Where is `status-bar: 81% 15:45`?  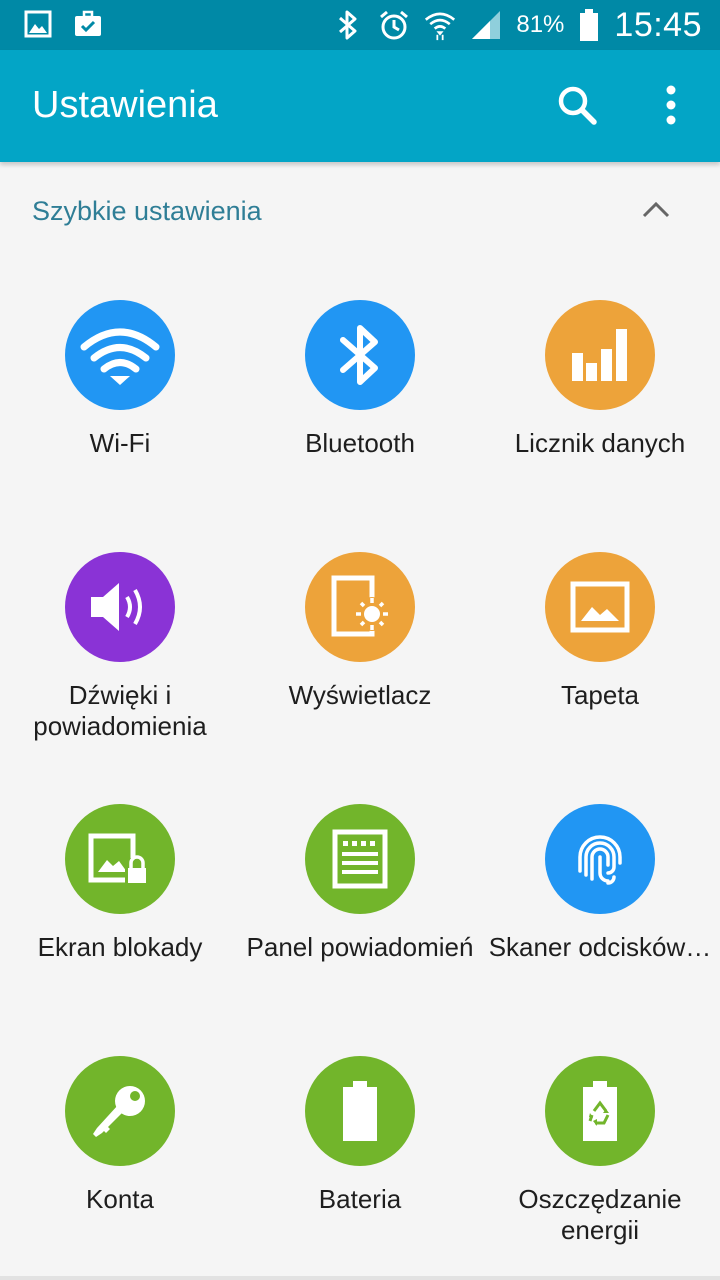 status-bar: 81% 15:45 is located at coordinates (360, 25).